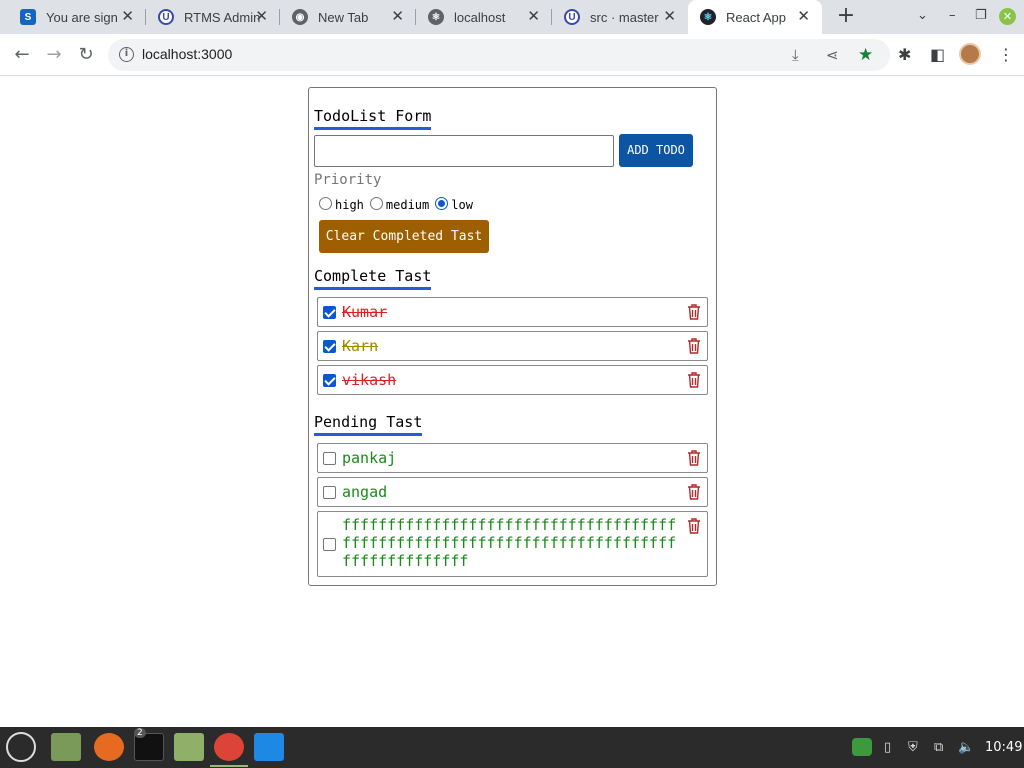  Describe the element at coordinates (407, 205) in the screenshot. I see `priority-medium-label: medium` at that location.